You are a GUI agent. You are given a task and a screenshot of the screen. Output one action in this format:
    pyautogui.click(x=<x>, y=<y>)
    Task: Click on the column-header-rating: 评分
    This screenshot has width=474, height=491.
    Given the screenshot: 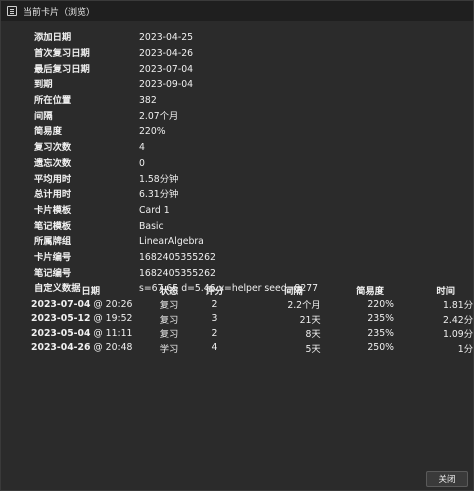 What is the action you would take?
    pyautogui.click(x=214, y=291)
    